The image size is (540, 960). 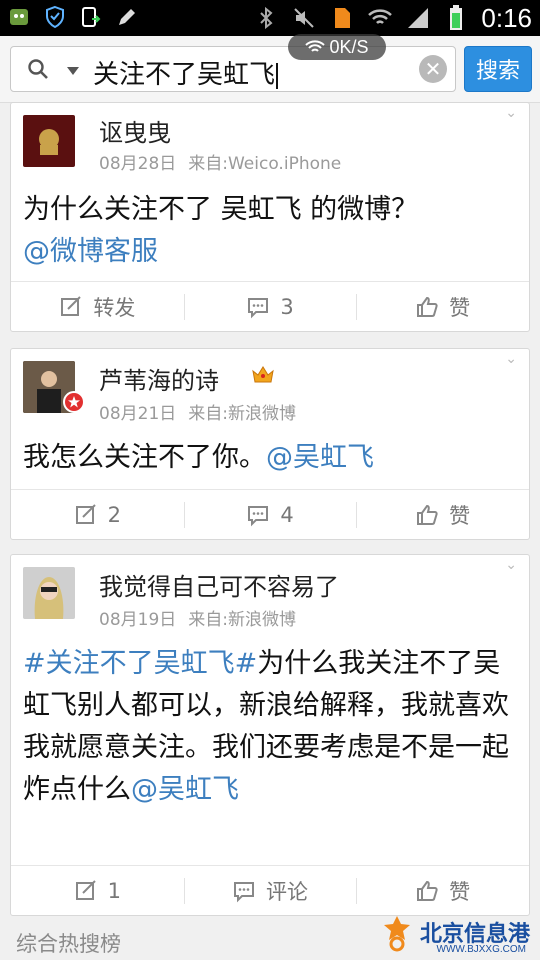 I want to click on comment-count: 3, so click(x=287, y=307).